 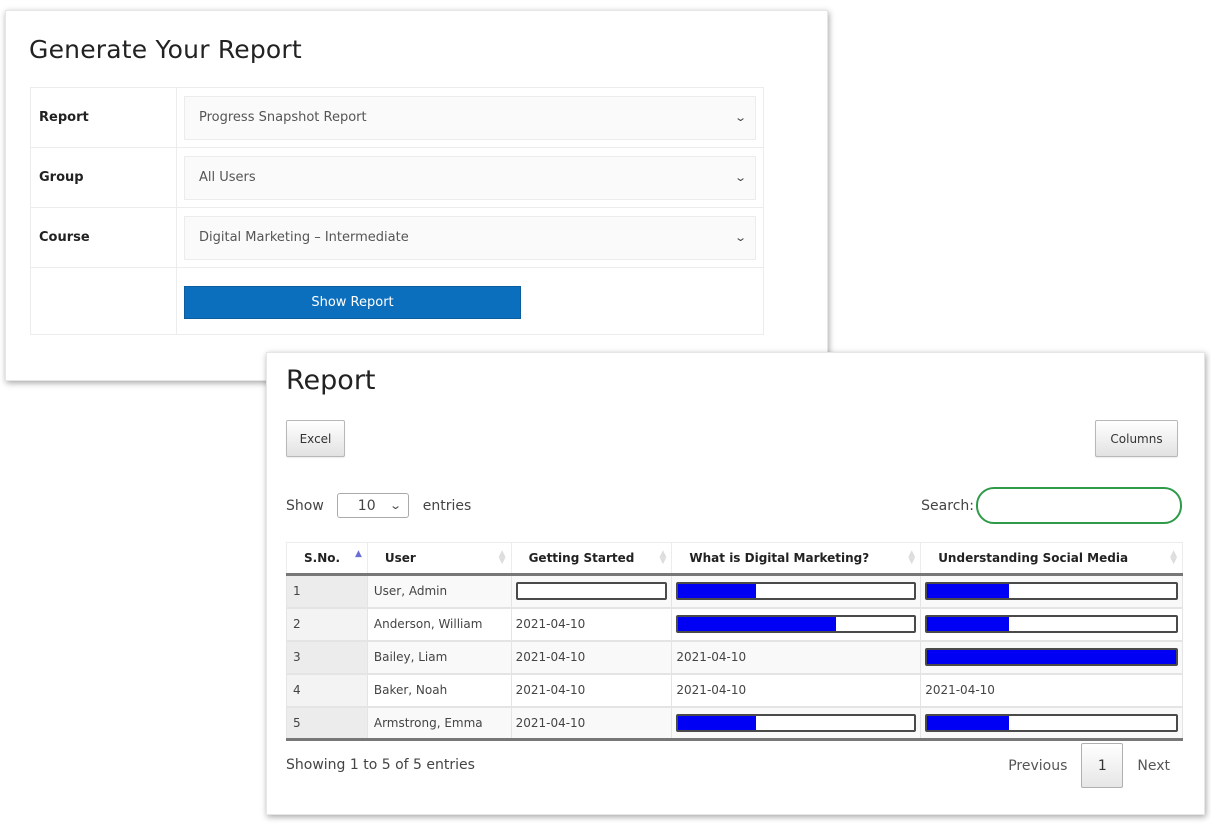 What do you see at coordinates (1136, 438) in the screenshot?
I see `columns-button: Columns` at bounding box center [1136, 438].